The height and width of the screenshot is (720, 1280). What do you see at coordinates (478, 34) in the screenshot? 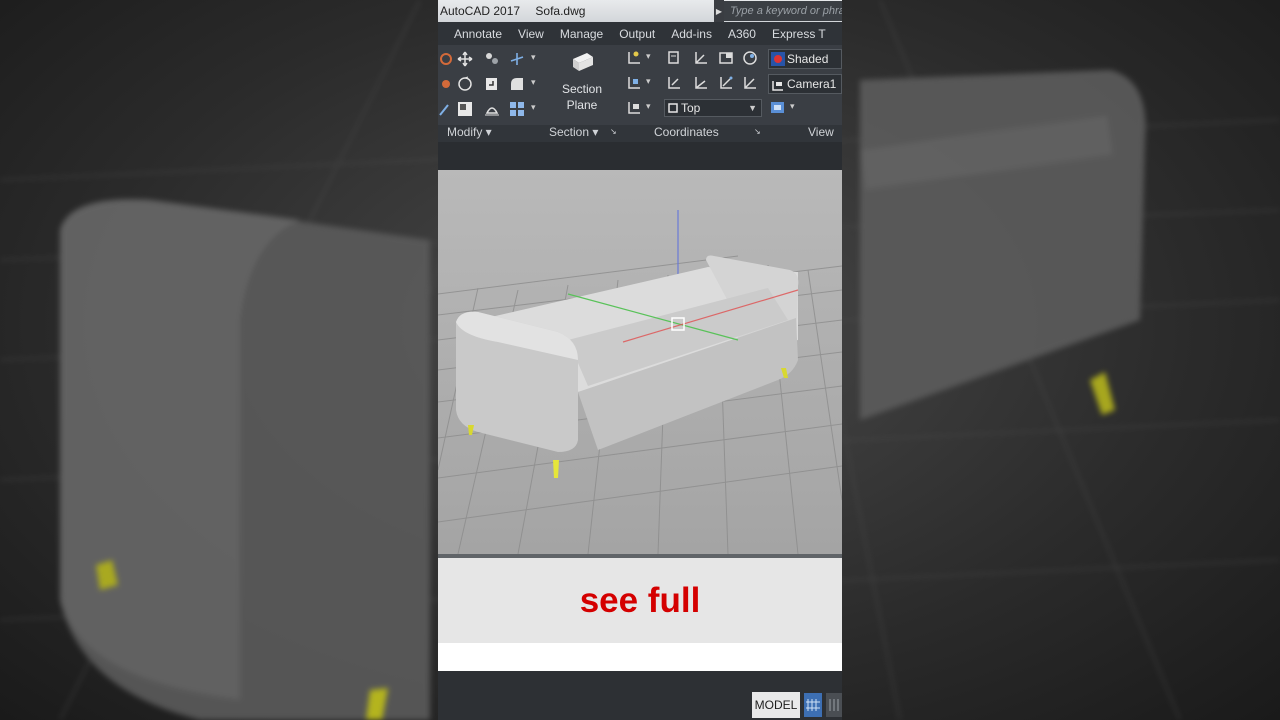
I see `tab-annotate: Annotate` at bounding box center [478, 34].